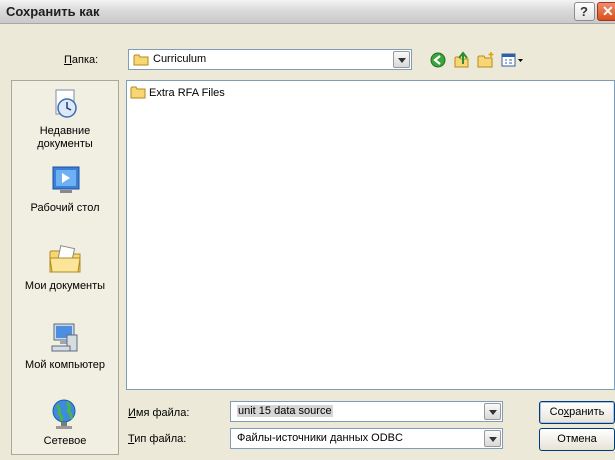 This screenshot has height=460, width=615. What do you see at coordinates (513, 60) in the screenshot?
I see `views-menu-icon` at bounding box center [513, 60].